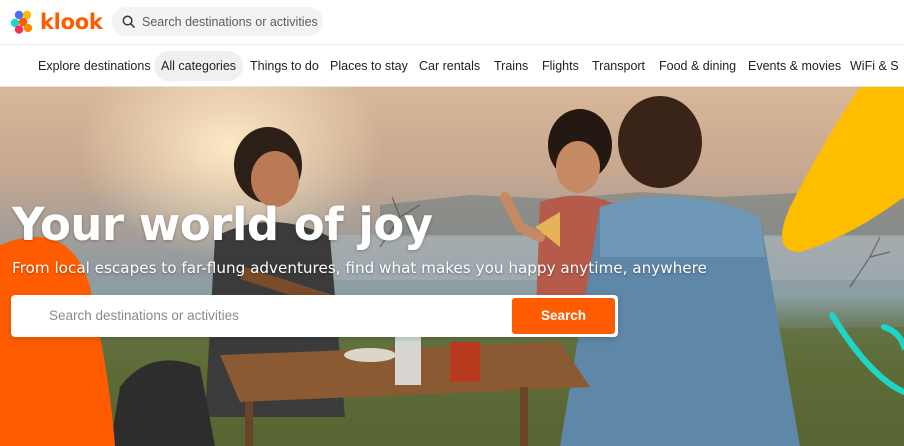 The width and height of the screenshot is (904, 446). I want to click on search-icon, so click(128, 21).